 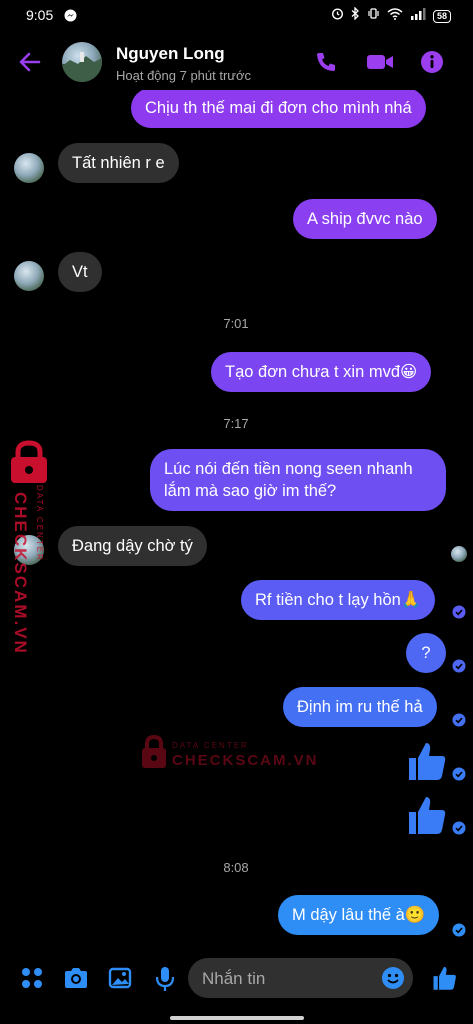 What do you see at coordinates (236, 423) in the screenshot?
I see `timestamp: 7:17` at bounding box center [236, 423].